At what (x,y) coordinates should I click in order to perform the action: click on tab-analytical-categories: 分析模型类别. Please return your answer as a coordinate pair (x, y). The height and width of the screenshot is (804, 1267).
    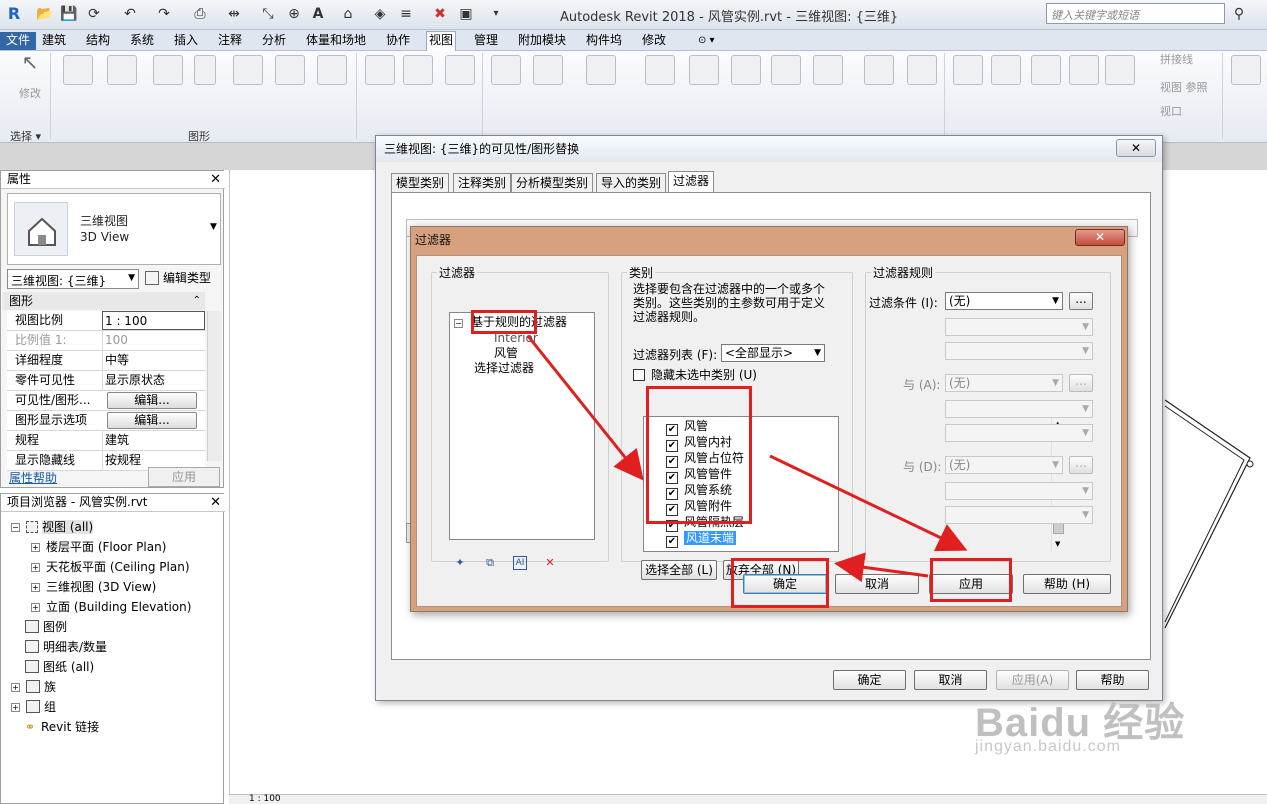
    Looking at the image, I should click on (552, 182).